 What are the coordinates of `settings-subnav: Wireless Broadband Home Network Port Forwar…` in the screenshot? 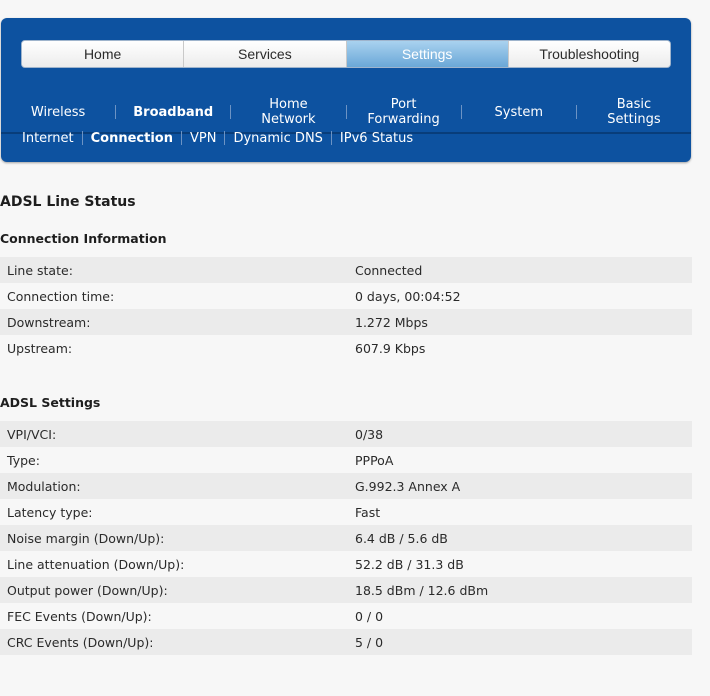 It's located at (346, 112).